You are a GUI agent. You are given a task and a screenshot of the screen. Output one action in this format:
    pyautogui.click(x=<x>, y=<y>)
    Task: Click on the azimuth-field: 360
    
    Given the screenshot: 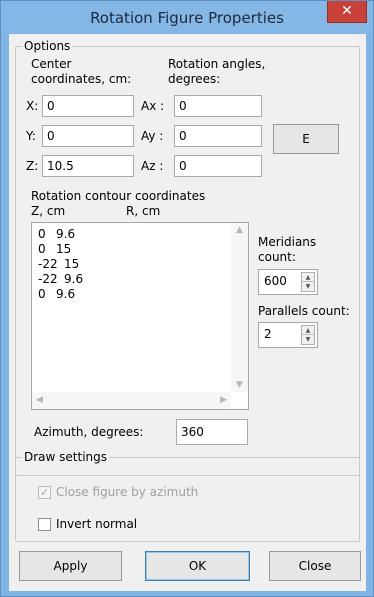 What is the action you would take?
    pyautogui.click(x=212, y=432)
    